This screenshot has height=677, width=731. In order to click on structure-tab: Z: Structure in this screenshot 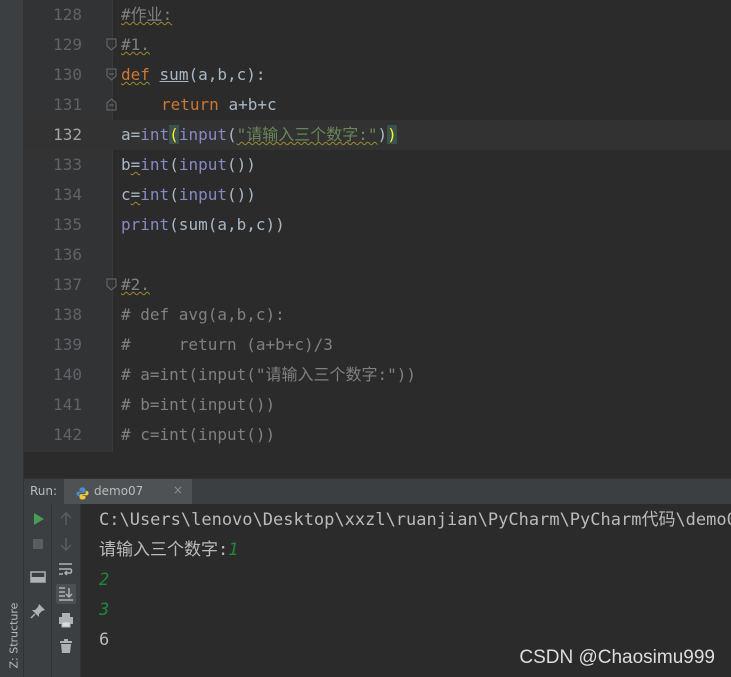, I will do `click(11, 632)`.